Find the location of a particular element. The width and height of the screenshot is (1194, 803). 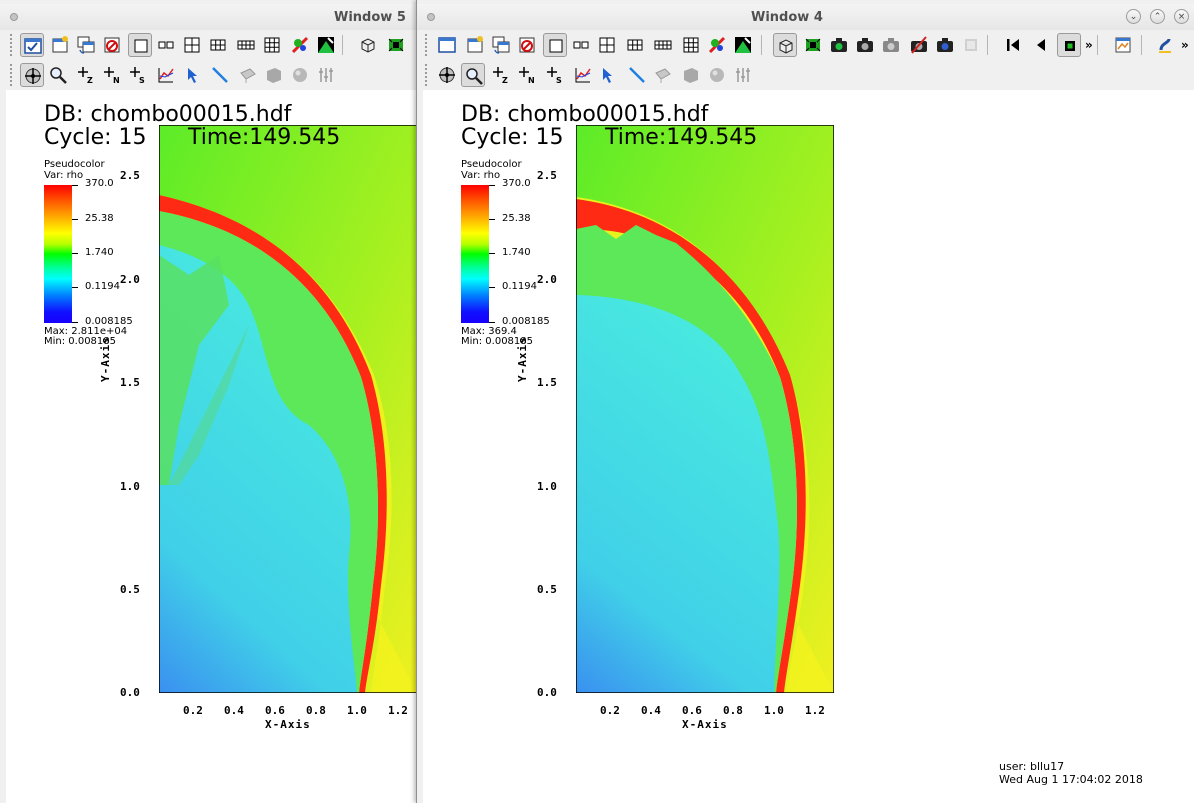

camera-icon is located at coordinates (865, 45).